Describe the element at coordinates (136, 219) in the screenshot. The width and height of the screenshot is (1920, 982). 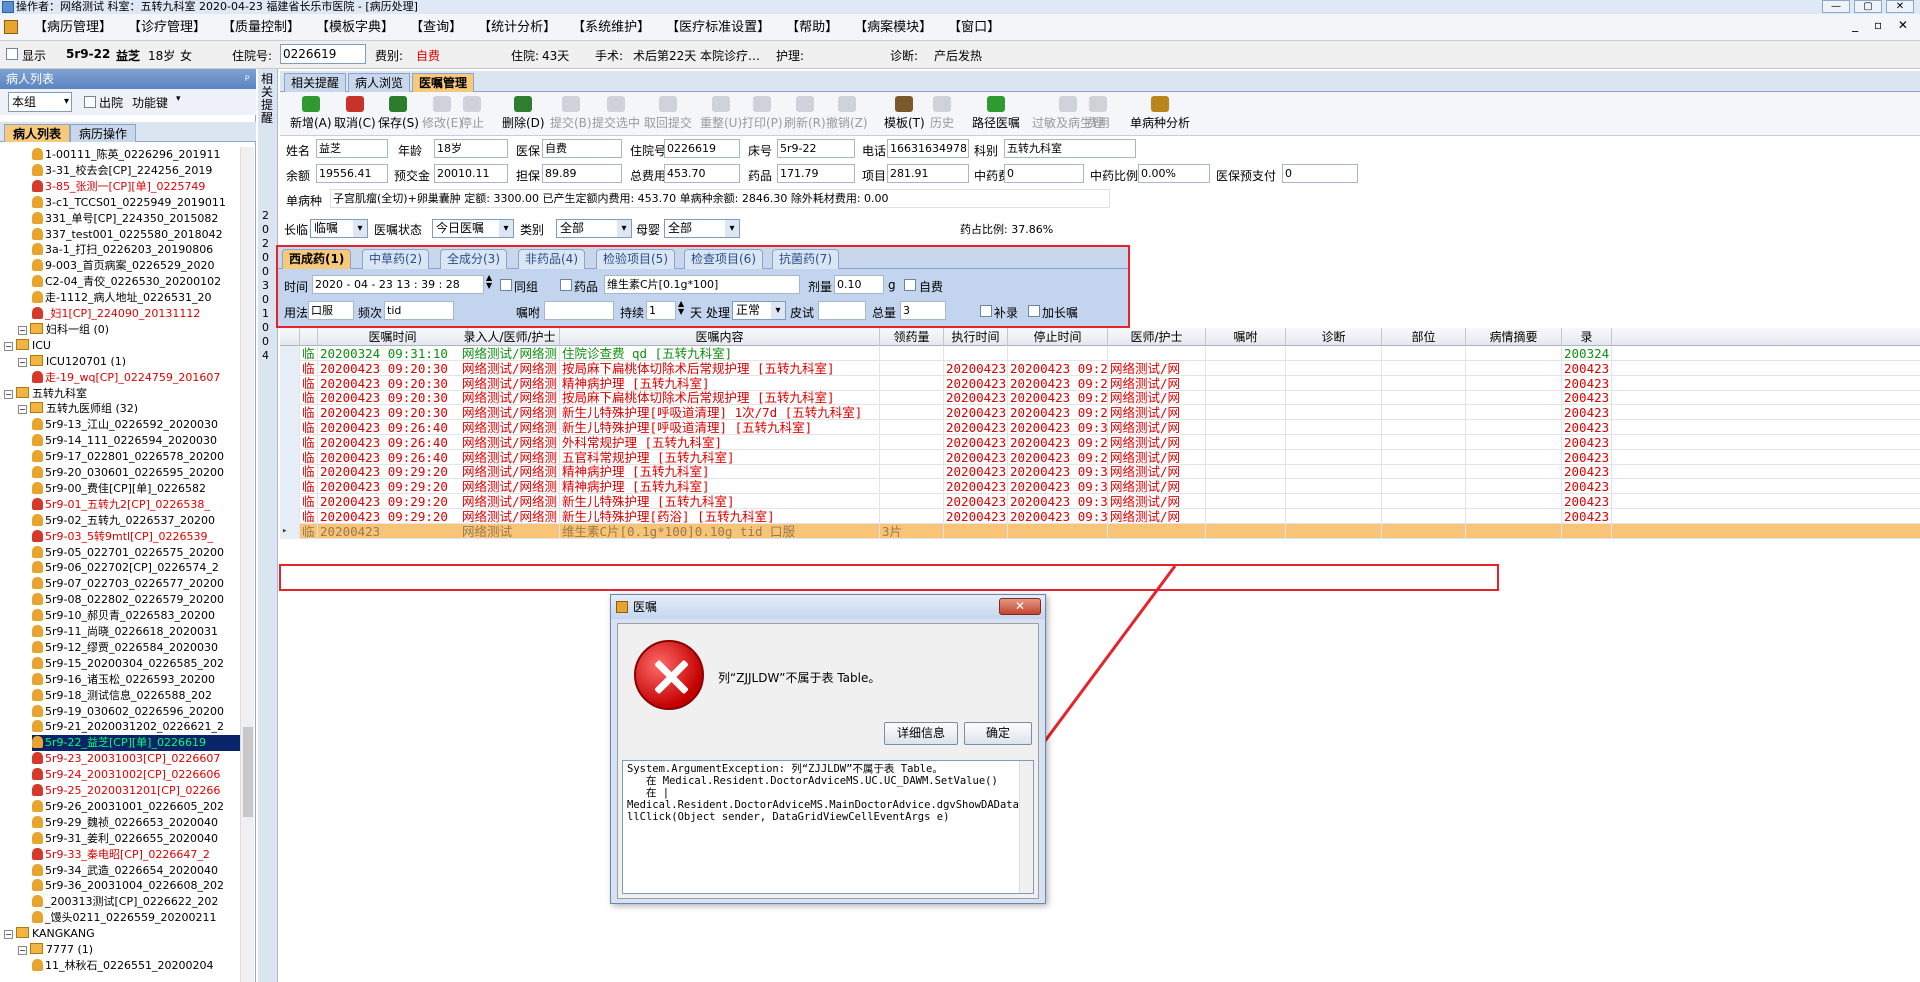
I see `patient-tree-item: 331_单号[CP]_224350_2015082` at that location.